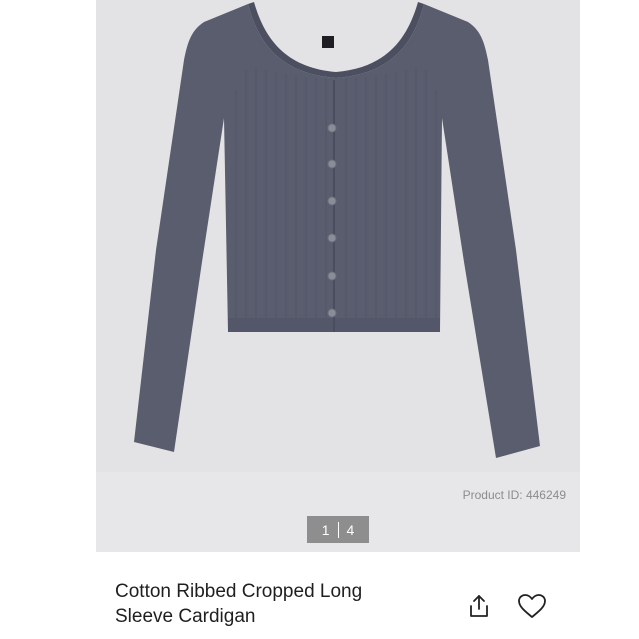 The height and width of the screenshot is (639, 639). I want to click on product-id: Product ID: 446249, so click(514, 495).